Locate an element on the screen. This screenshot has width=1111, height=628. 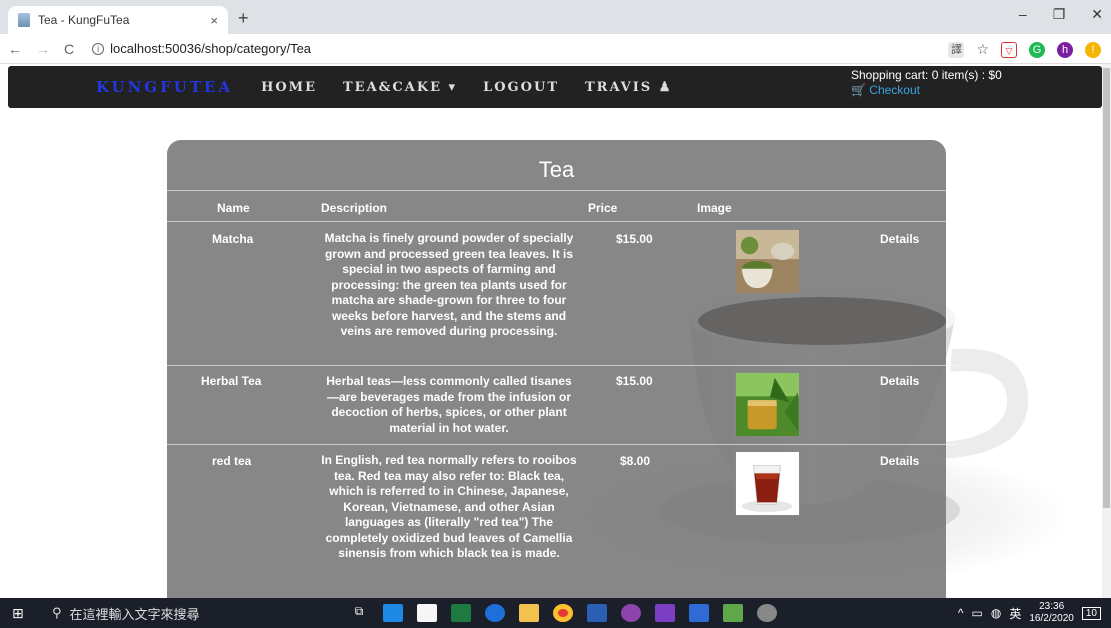
paint-icon is located at coordinates (767, 613).